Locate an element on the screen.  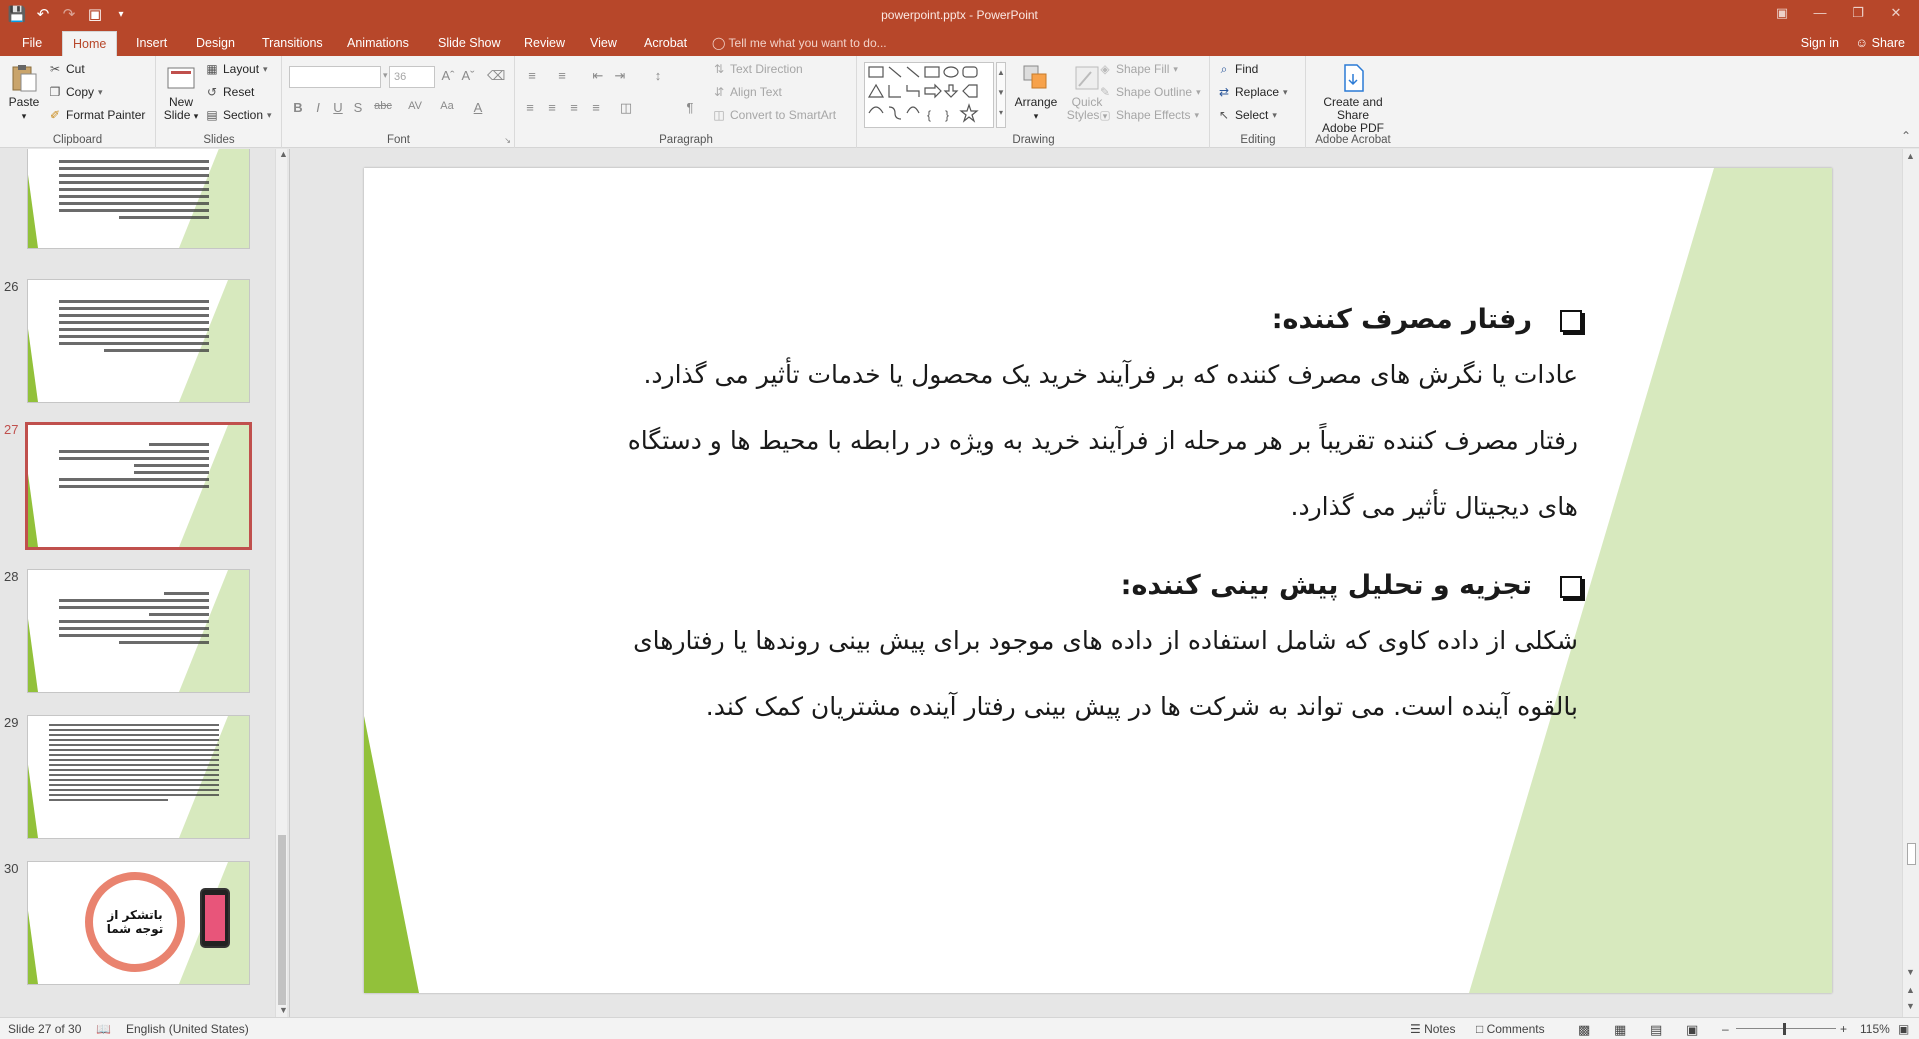
slide-scrollbar: ▲ ▼ ▲ ▼ is located at coordinates (1910, 583).